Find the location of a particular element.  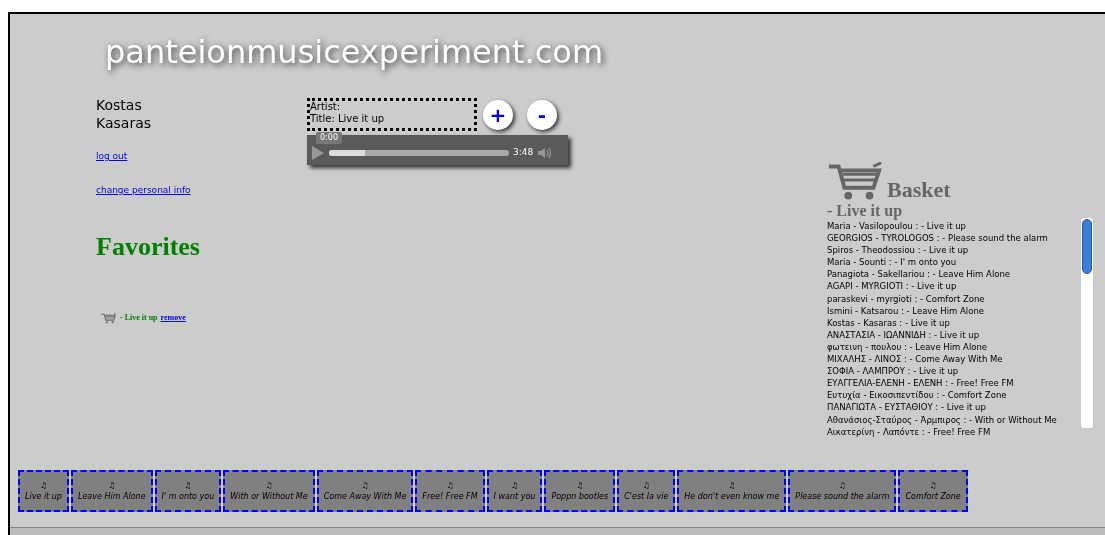

basket-icon is located at coordinates (856, 182).